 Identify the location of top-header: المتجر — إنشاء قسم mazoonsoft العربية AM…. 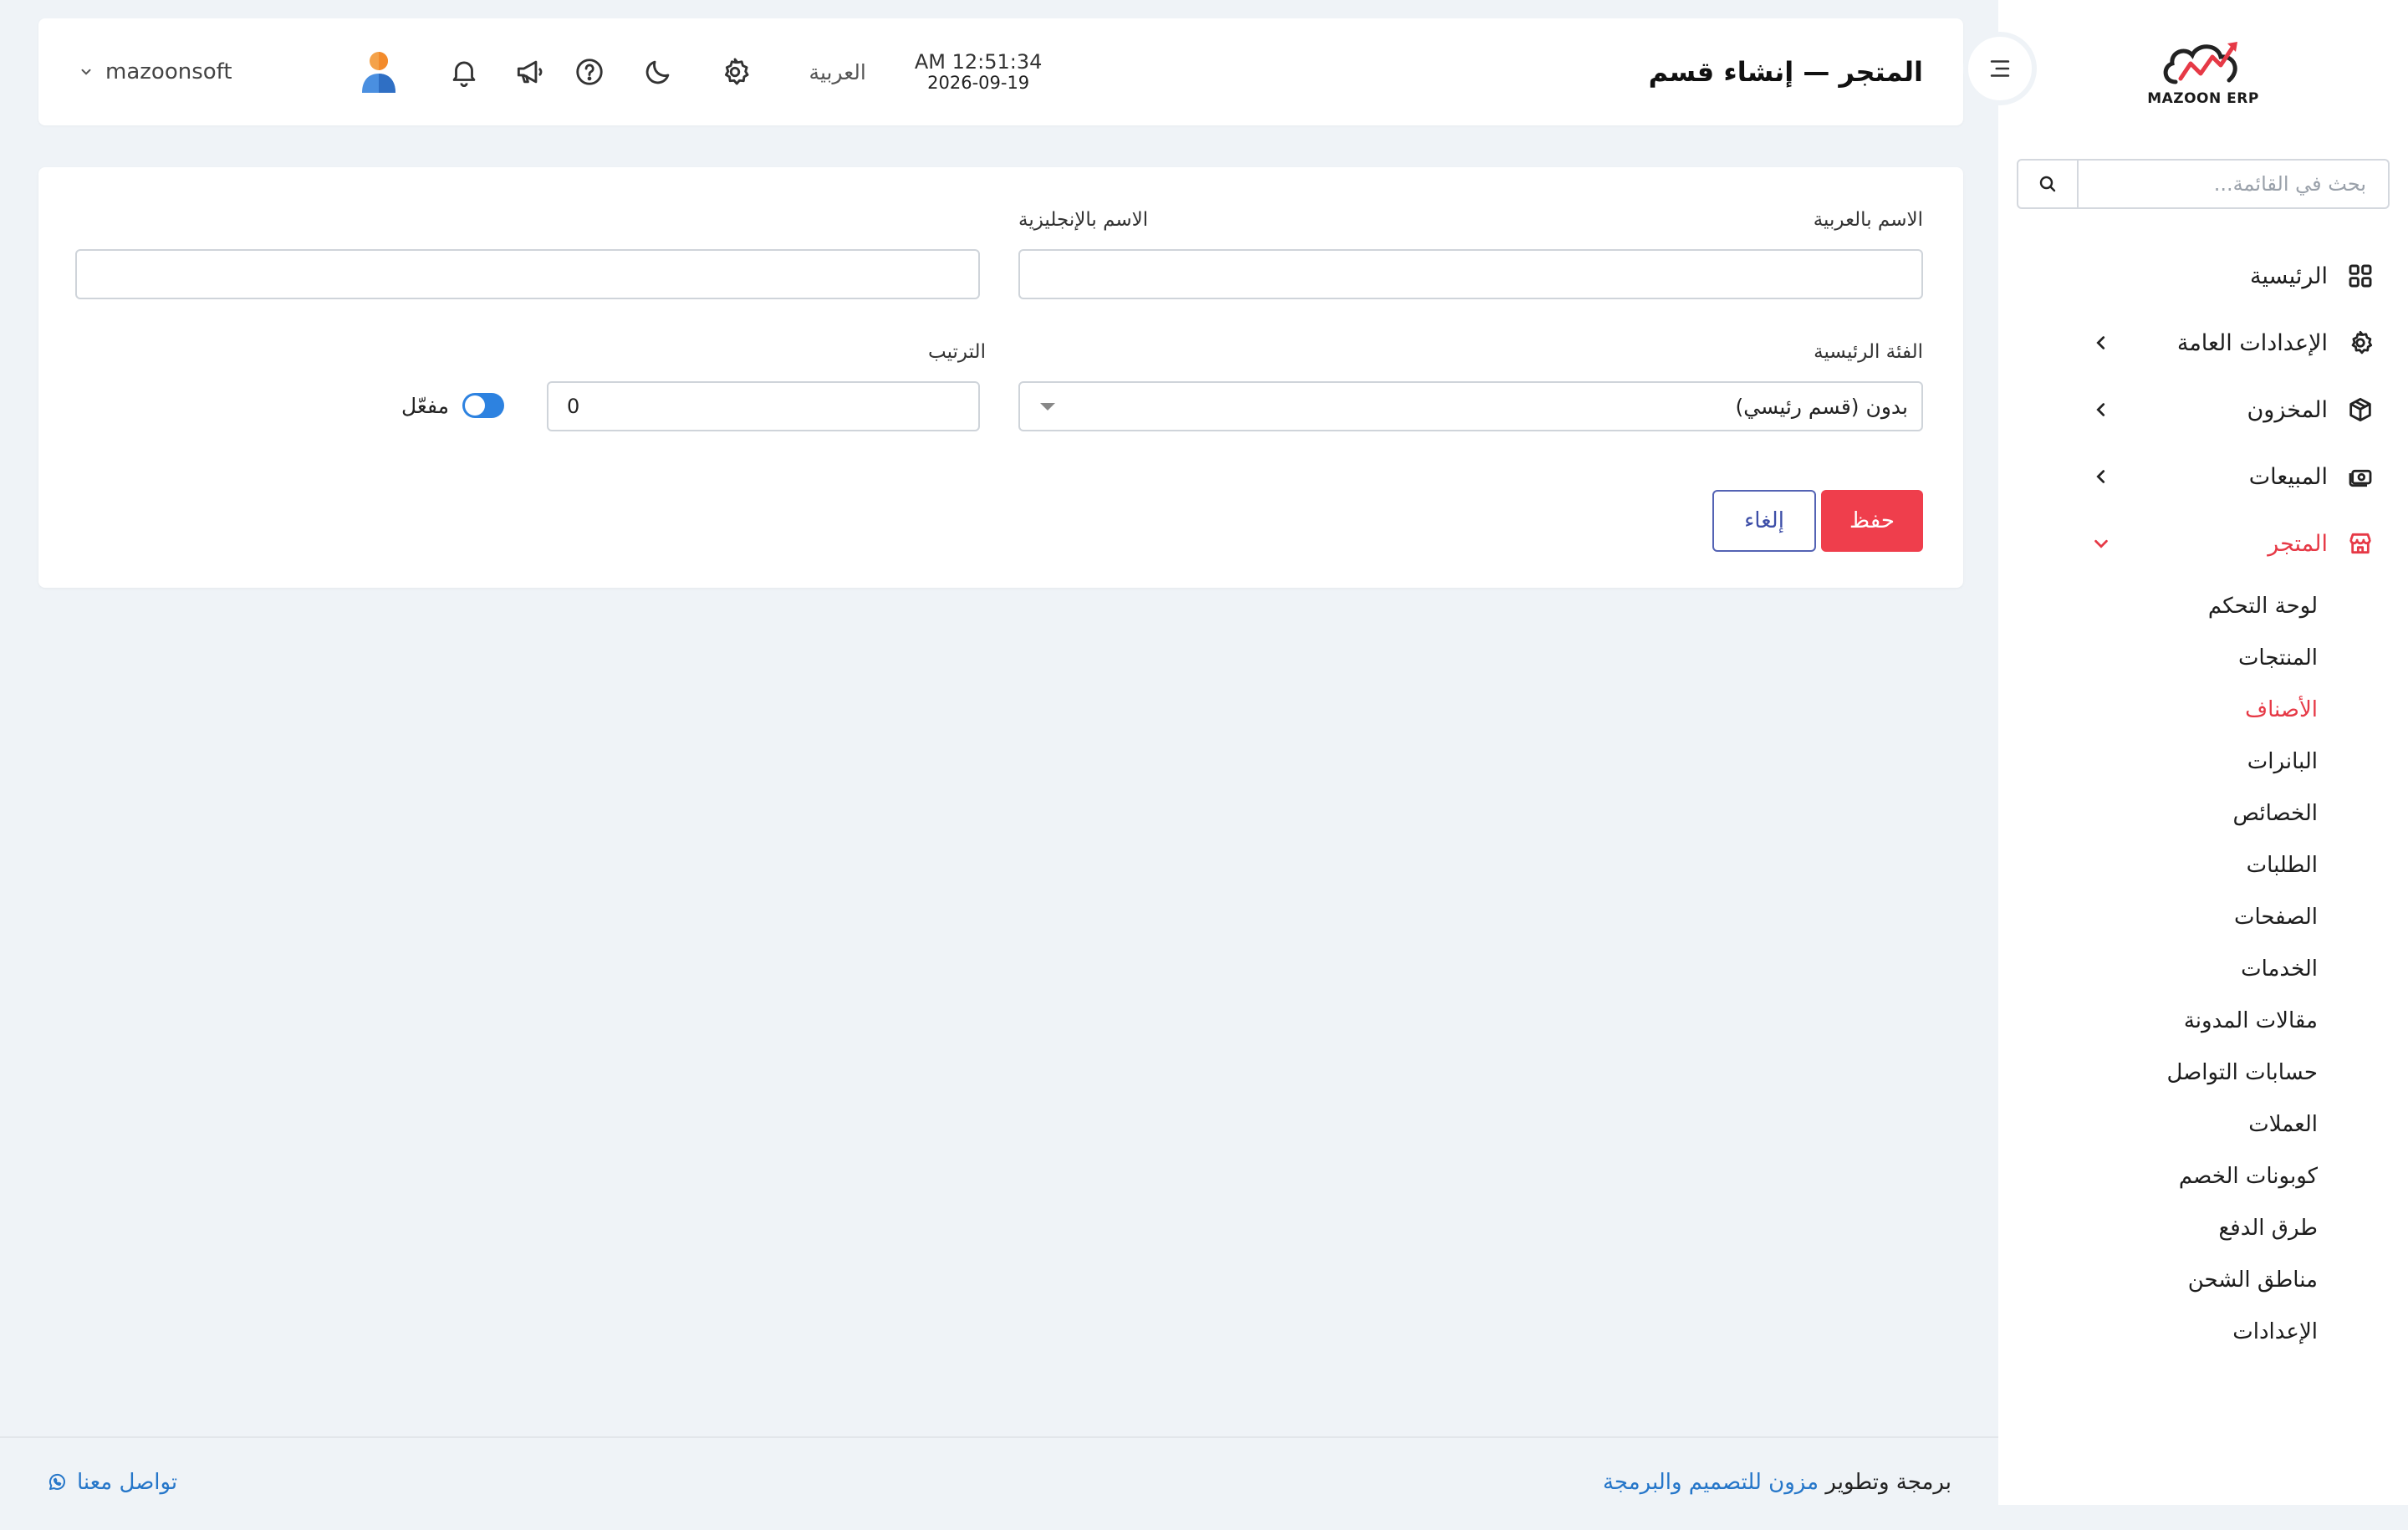
(1001, 71).